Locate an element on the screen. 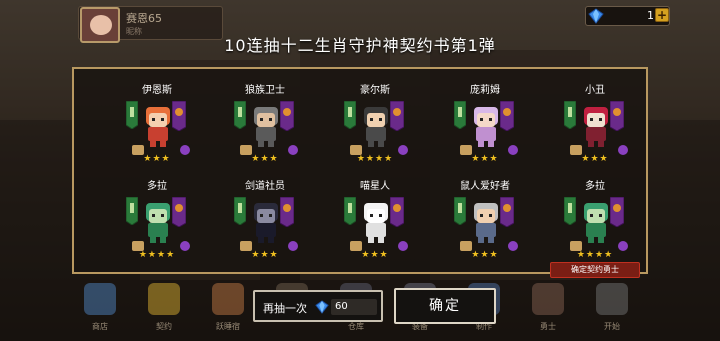 Image resolution: width=720 pixels, height=341 pixels. character-name: 小丑 is located at coordinates (595, 90).